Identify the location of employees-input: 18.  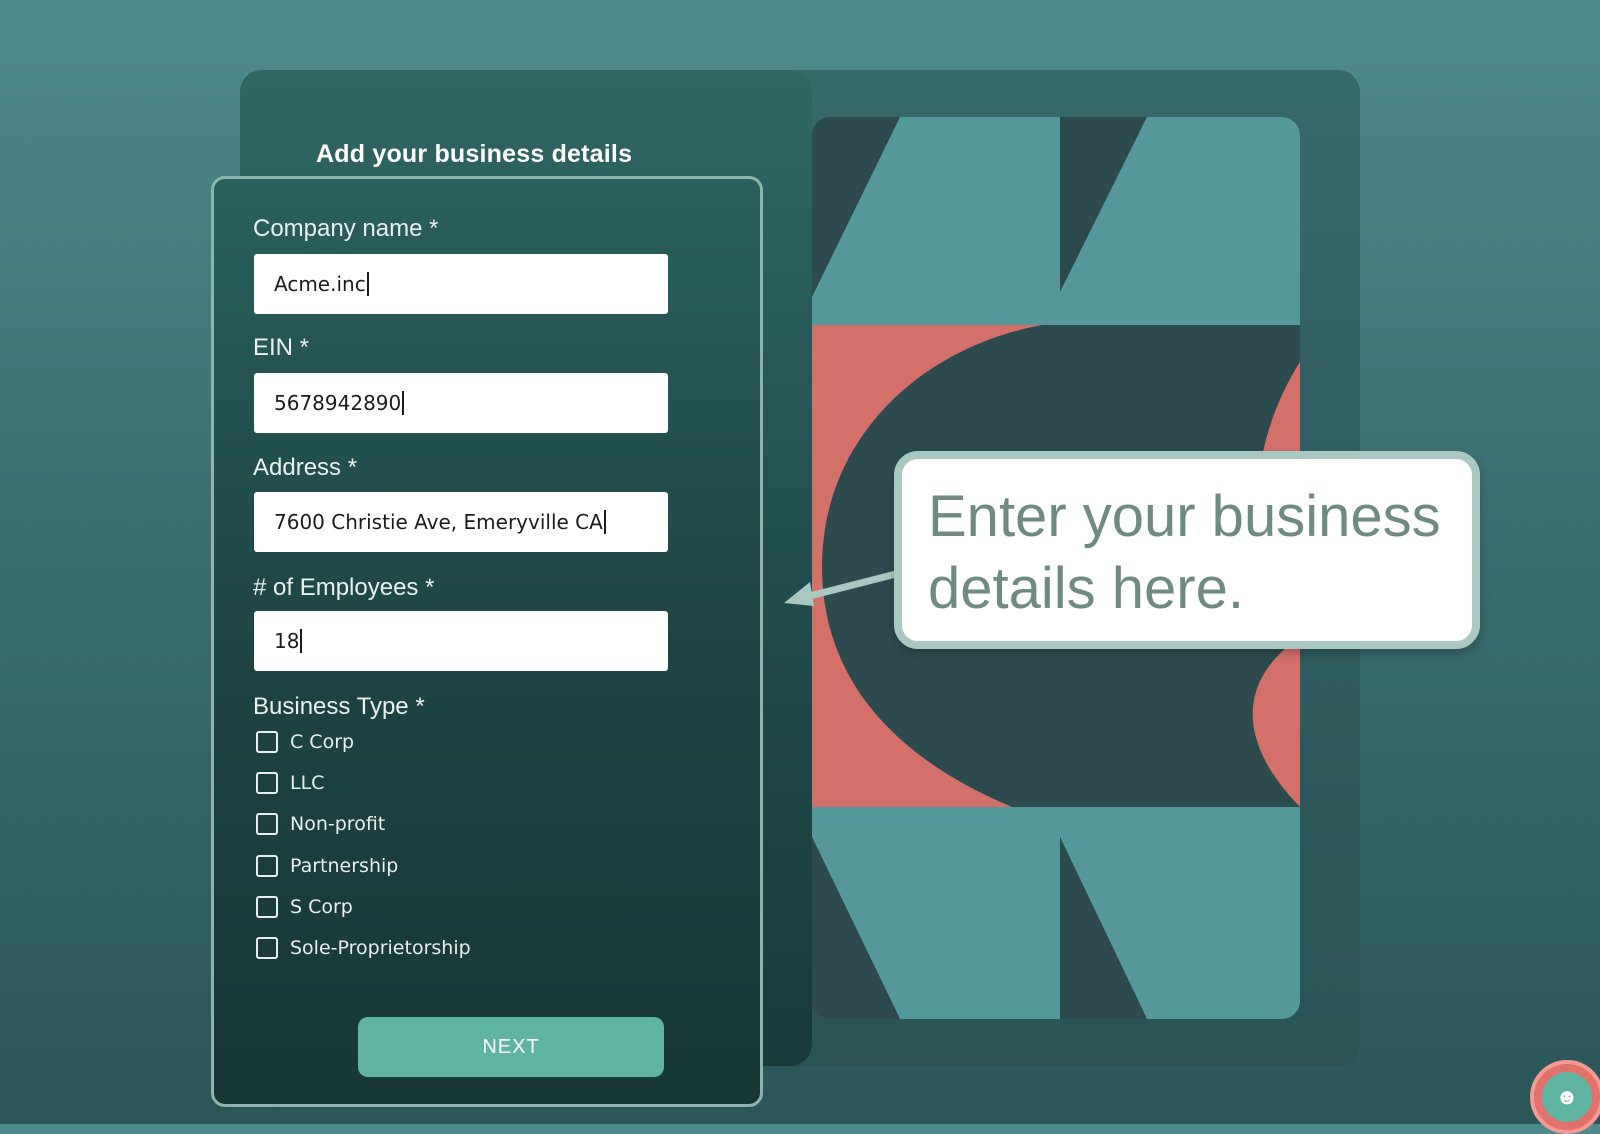
(461, 641).